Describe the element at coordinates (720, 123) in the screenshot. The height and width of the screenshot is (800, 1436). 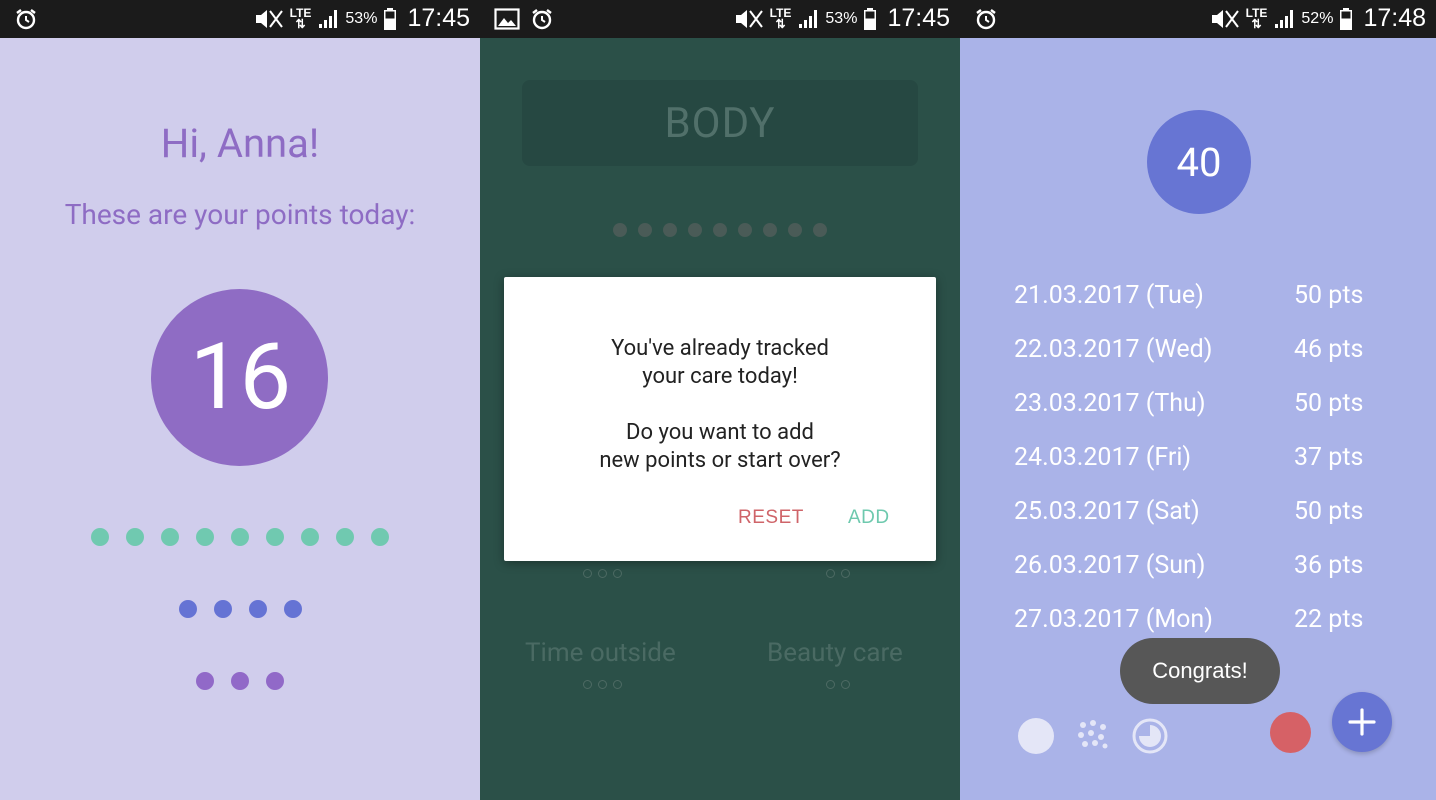
I see `category-banner: BODY` at that location.